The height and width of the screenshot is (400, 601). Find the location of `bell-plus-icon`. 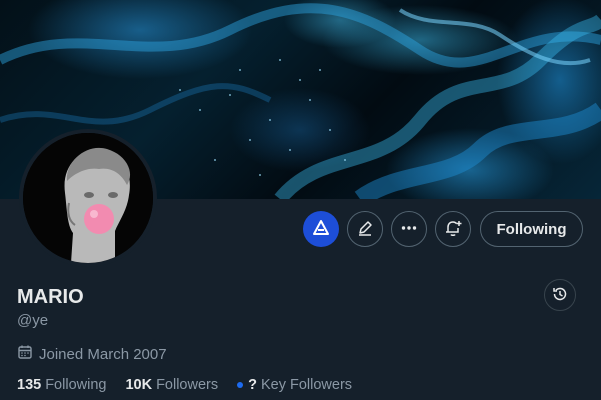

bell-plus-icon is located at coordinates (453, 229).